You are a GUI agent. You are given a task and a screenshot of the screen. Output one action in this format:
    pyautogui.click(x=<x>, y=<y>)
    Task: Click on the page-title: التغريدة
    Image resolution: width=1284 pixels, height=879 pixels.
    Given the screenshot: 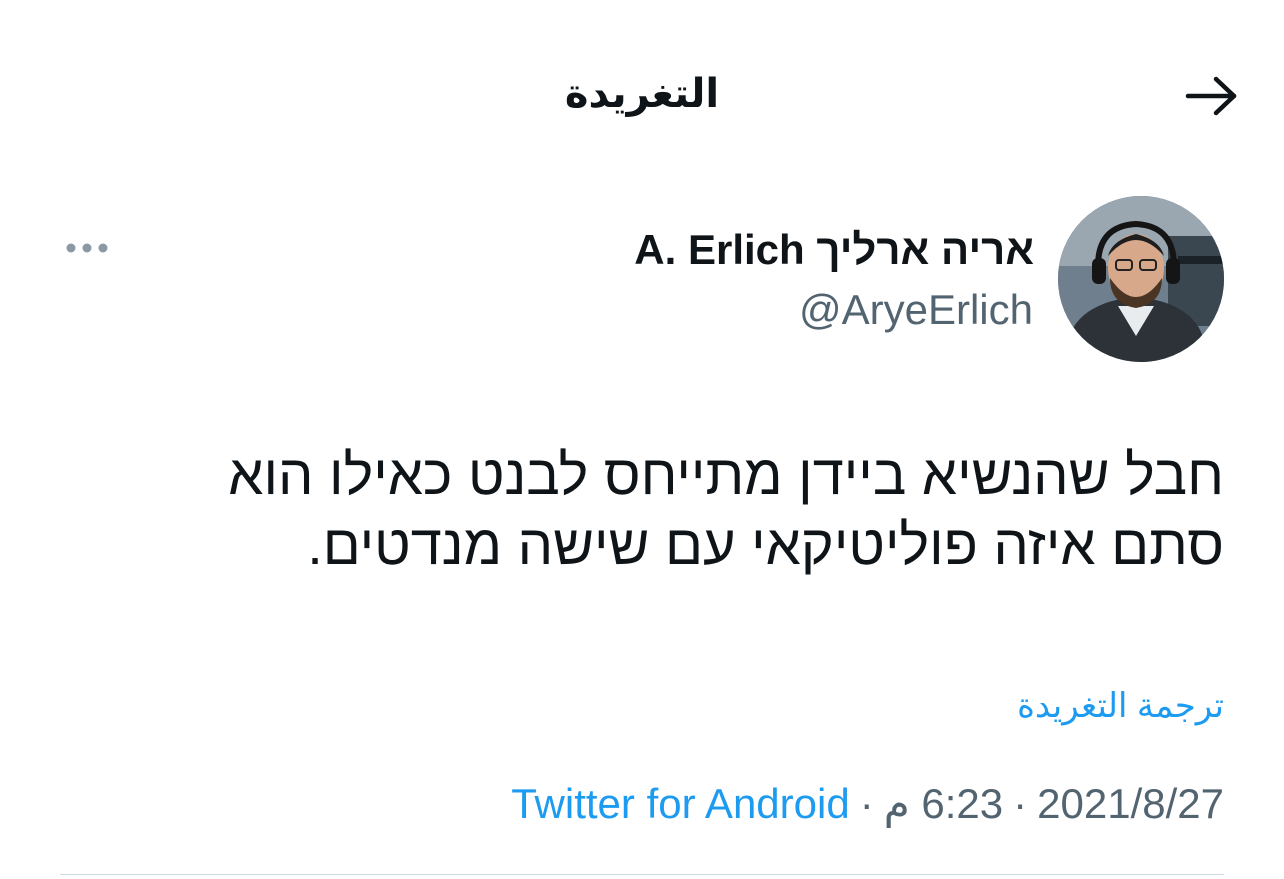 What is the action you would take?
    pyautogui.click(x=642, y=94)
    